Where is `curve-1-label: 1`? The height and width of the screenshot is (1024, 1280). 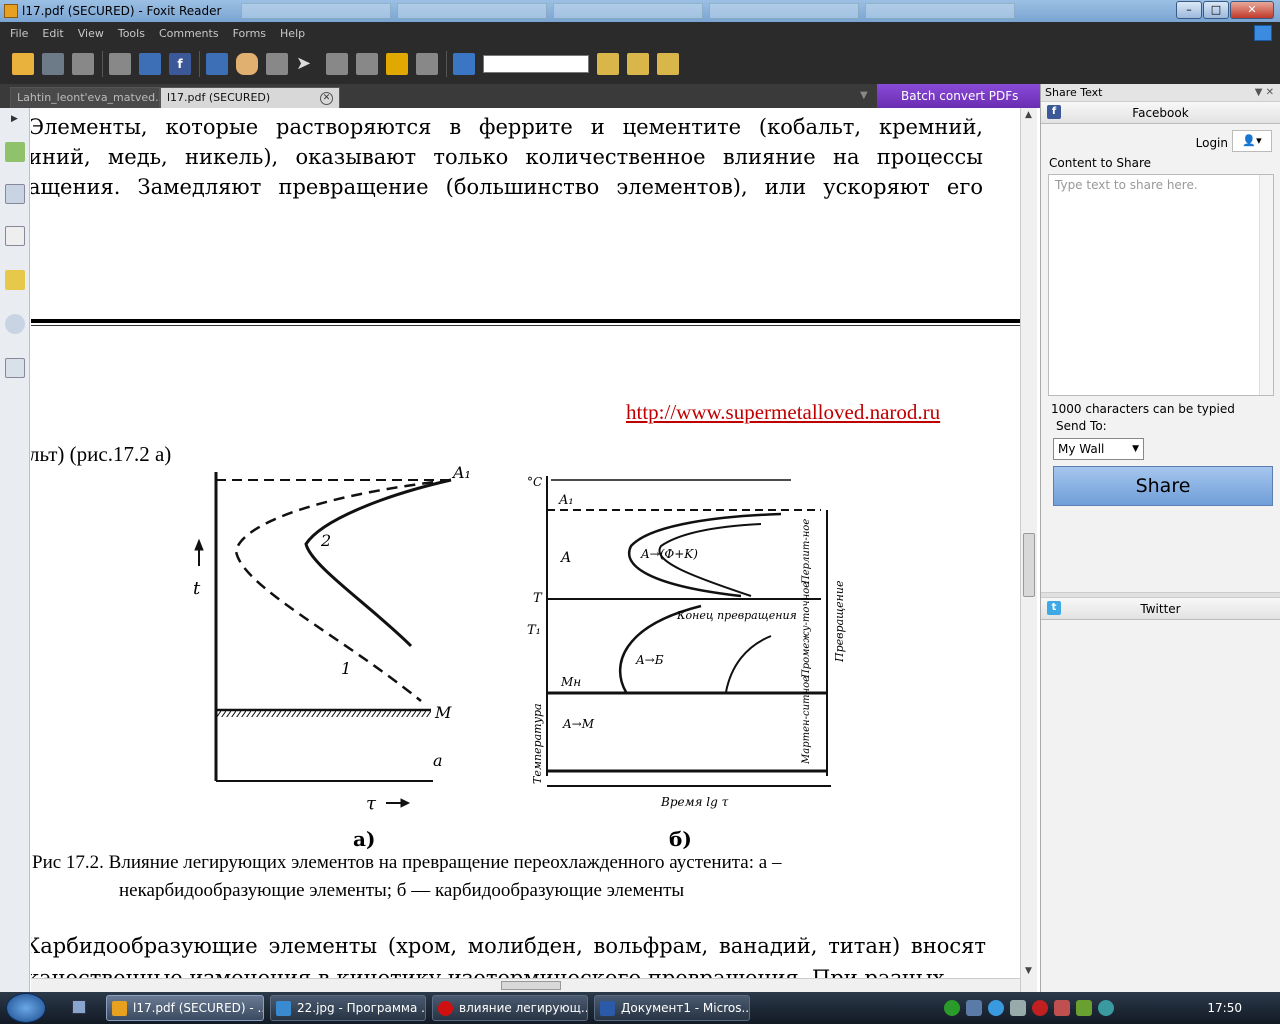 curve-1-label: 1 is located at coordinates (346, 668).